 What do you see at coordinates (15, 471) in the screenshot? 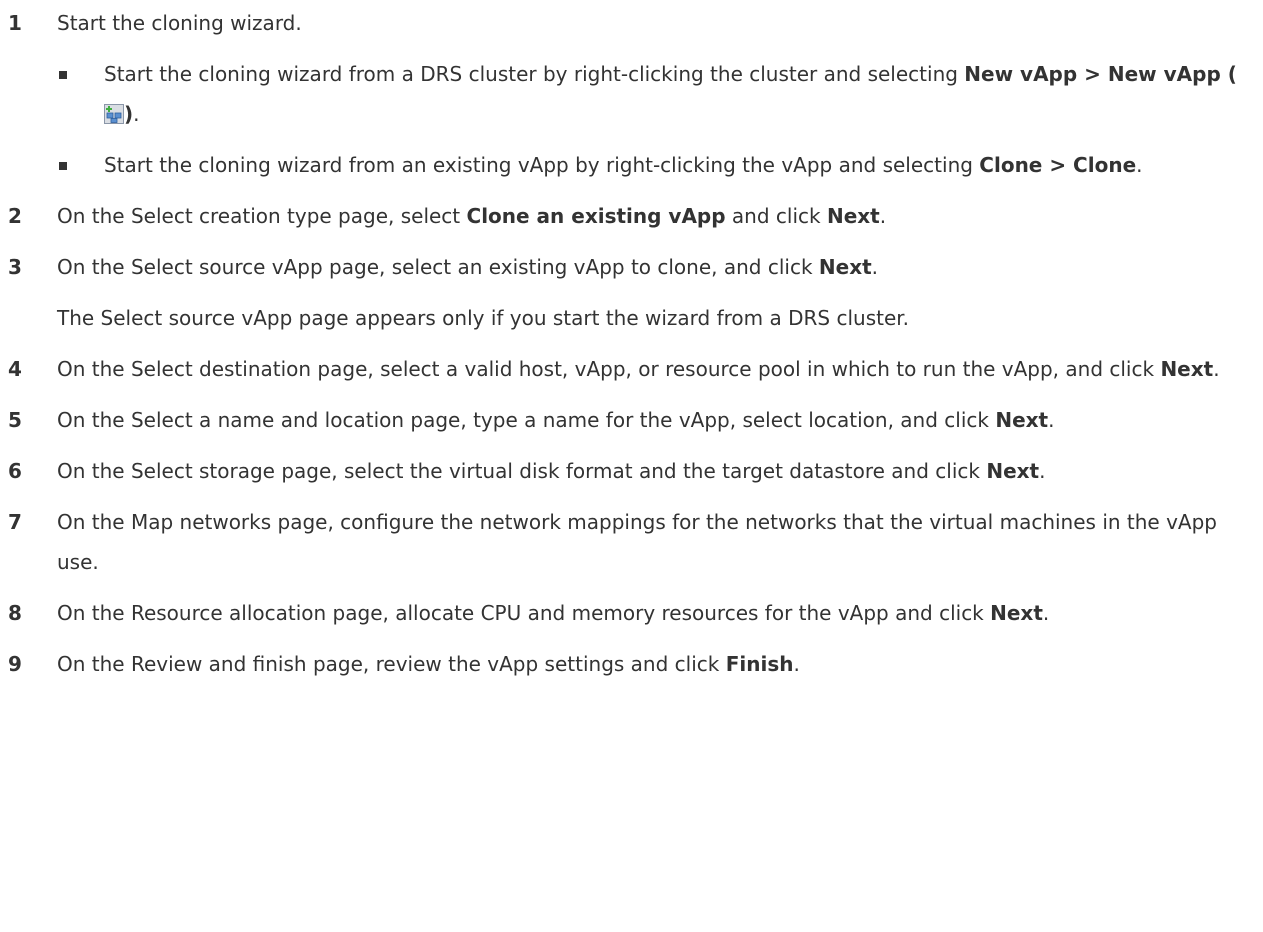
I see `step-number: 6` at bounding box center [15, 471].